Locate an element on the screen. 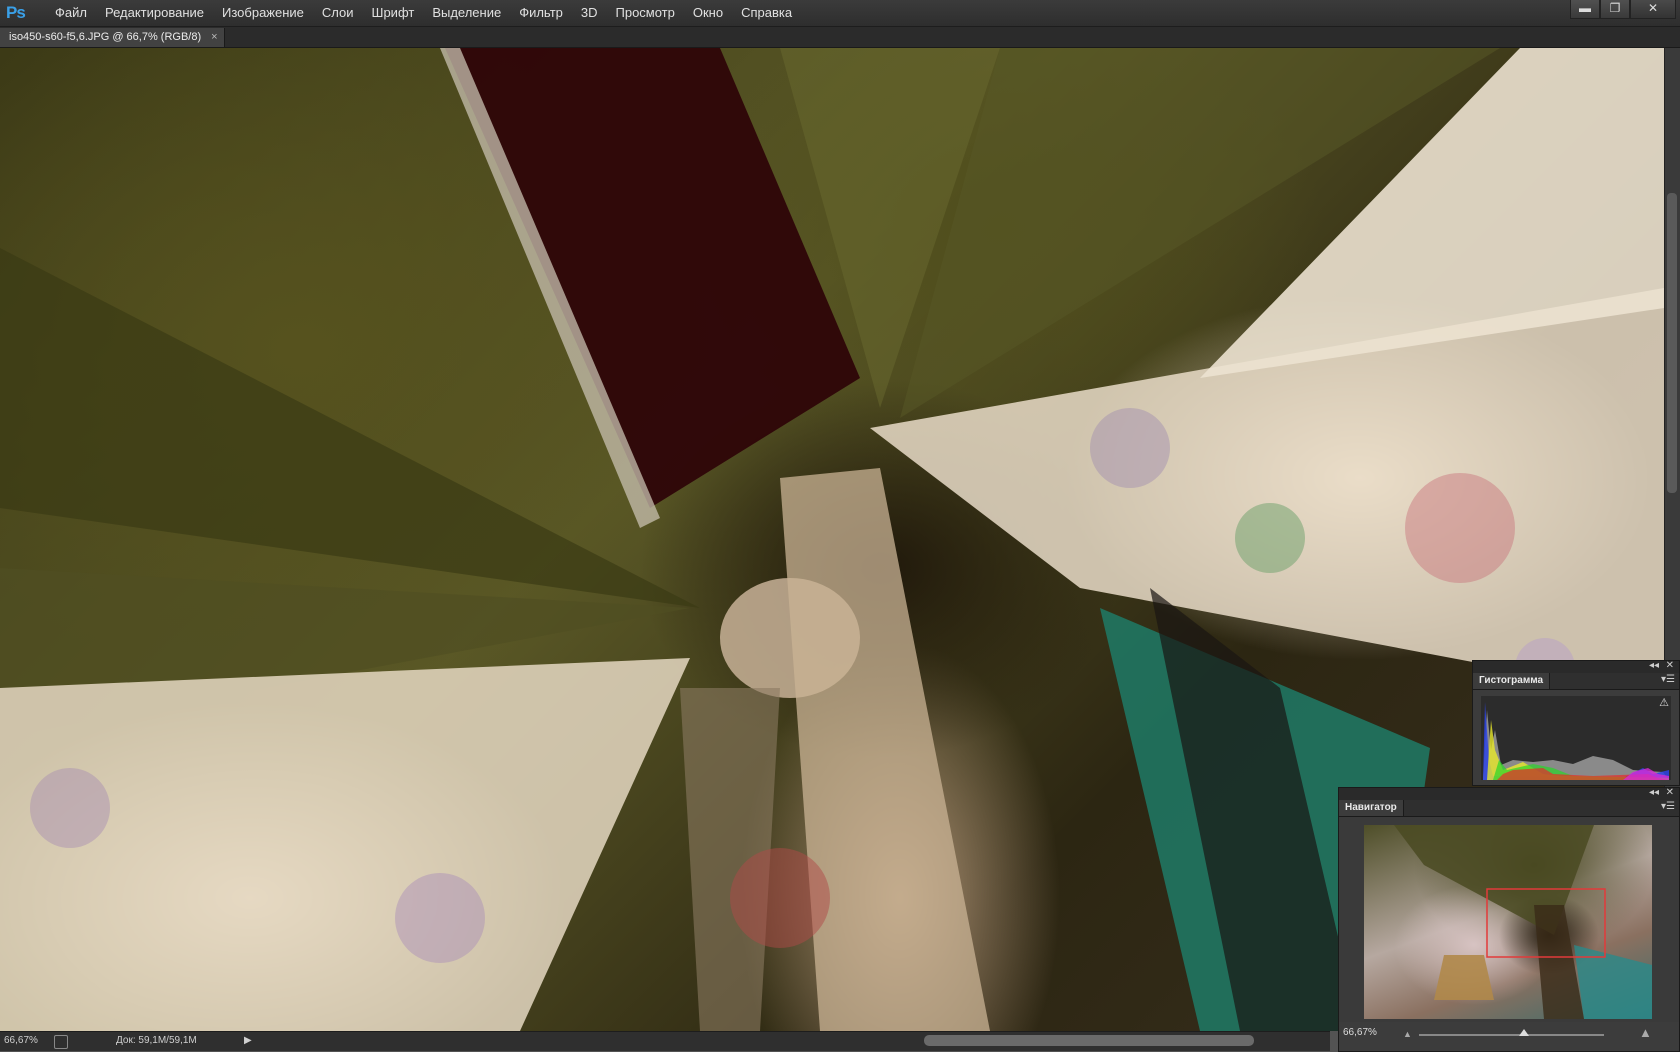 This screenshot has height=1052, width=1680. histogram-panel: ◂◂ ✕ Гистограмма ▾☰ ⚠ is located at coordinates (1576, 723).